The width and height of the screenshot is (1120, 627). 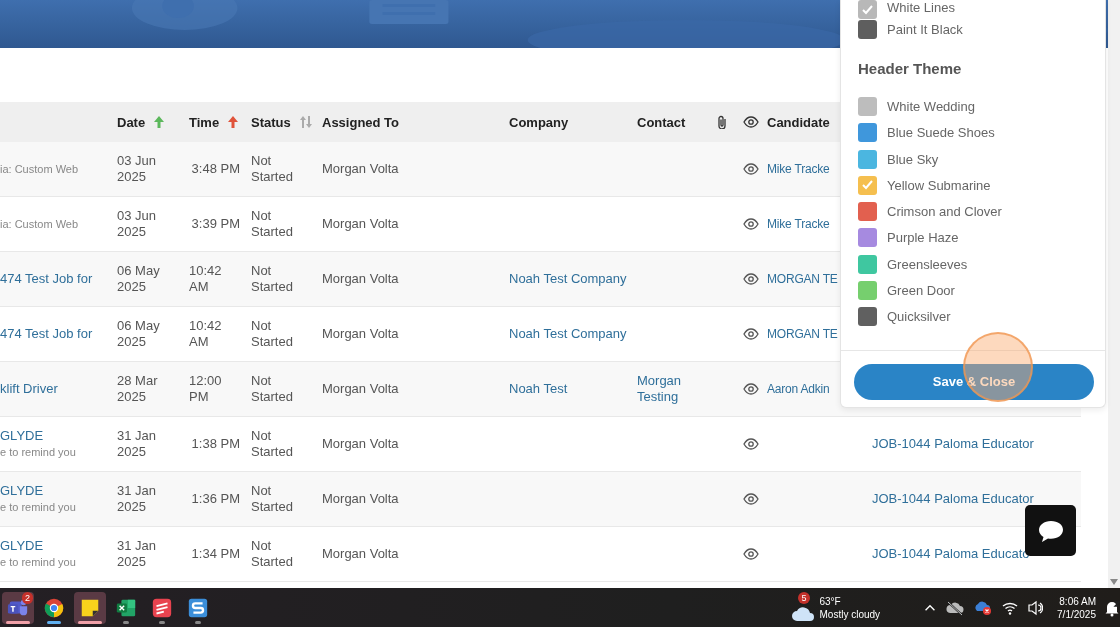 I want to click on company-link: Noah Test, so click(x=569, y=389).